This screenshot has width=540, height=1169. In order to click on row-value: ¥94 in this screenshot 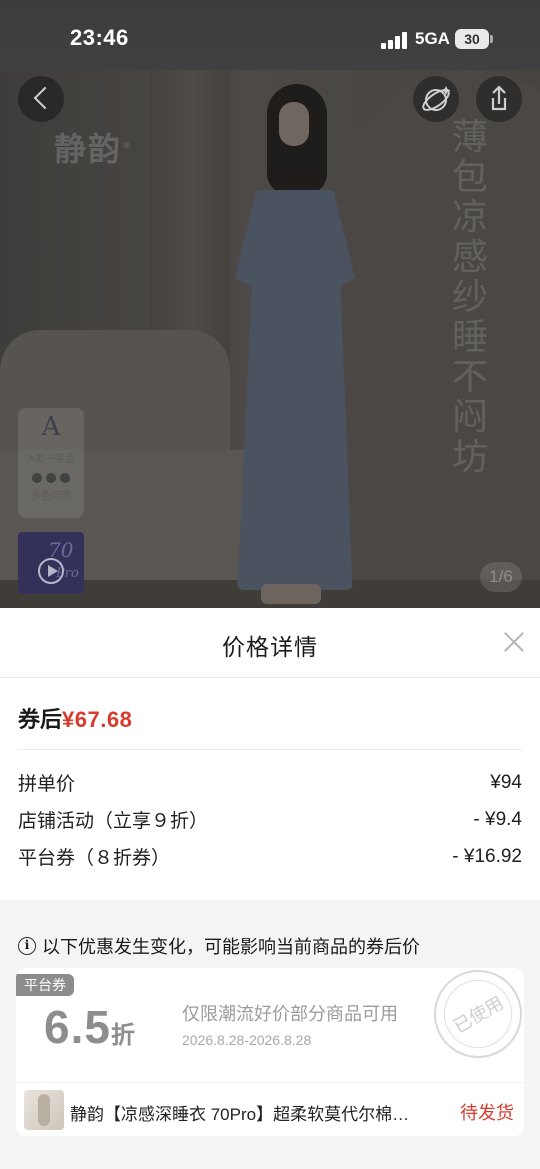, I will do `click(506, 782)`.